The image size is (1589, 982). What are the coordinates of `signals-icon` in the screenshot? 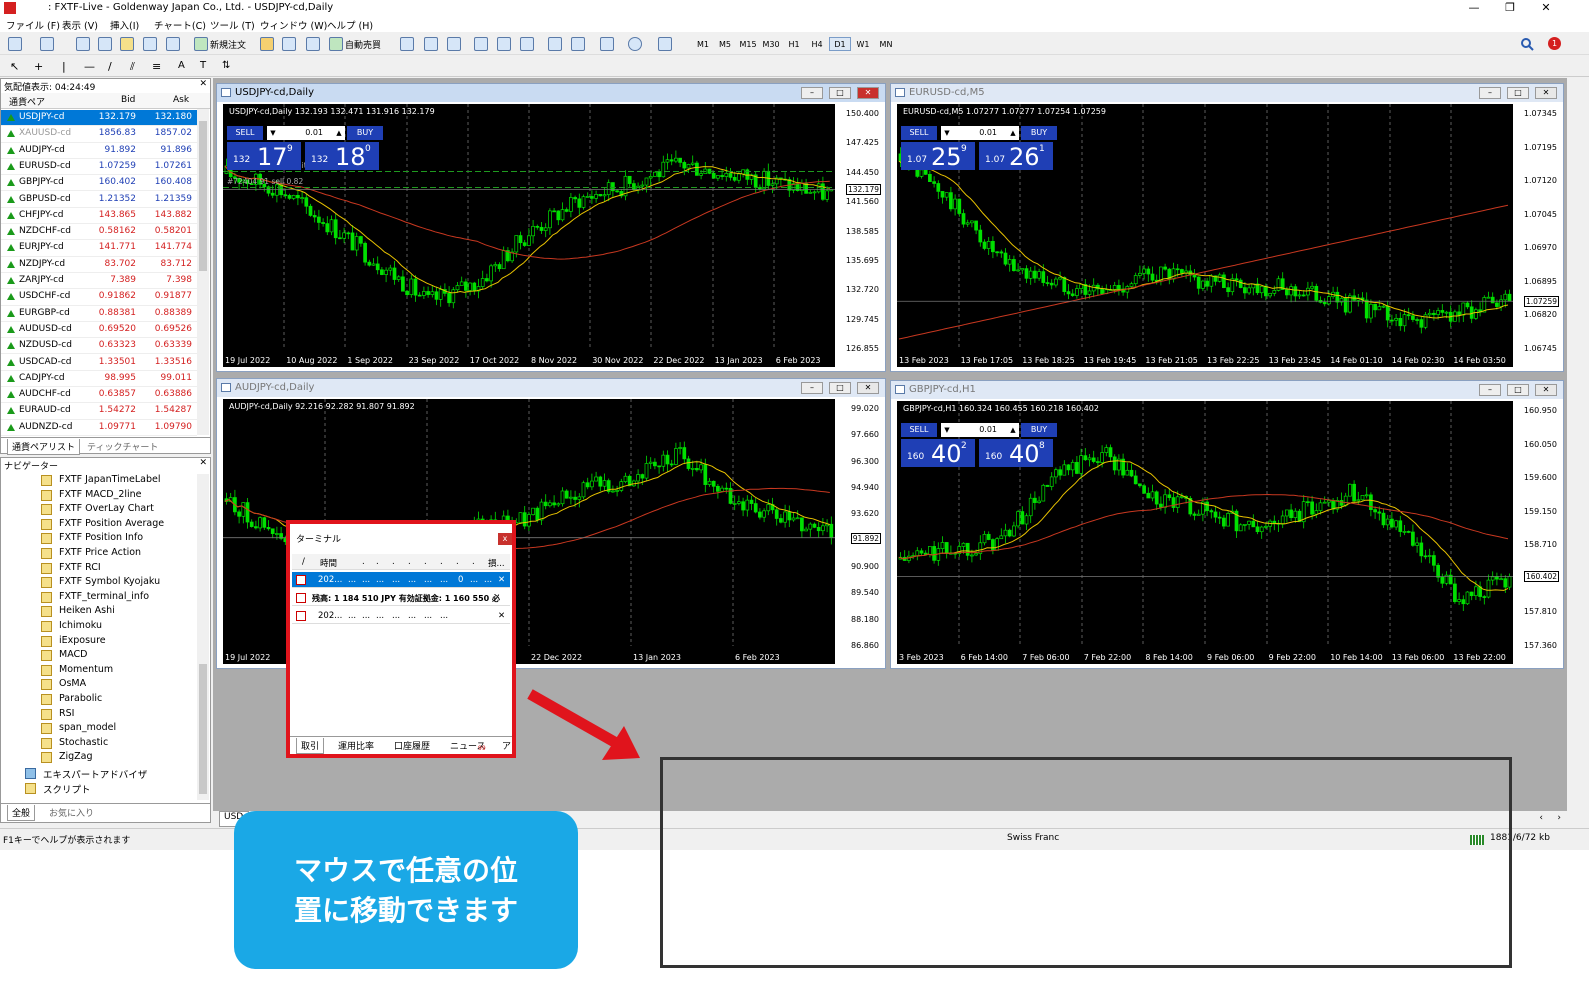 It's located at (289, 44).